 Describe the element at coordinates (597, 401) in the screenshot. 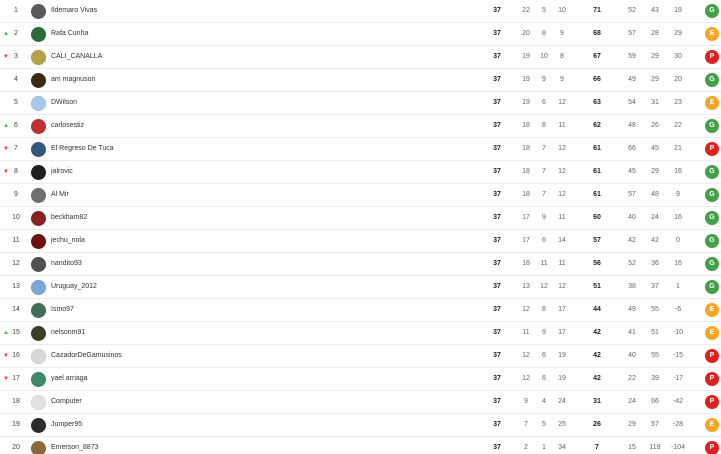

I see `points: 31` at that location.